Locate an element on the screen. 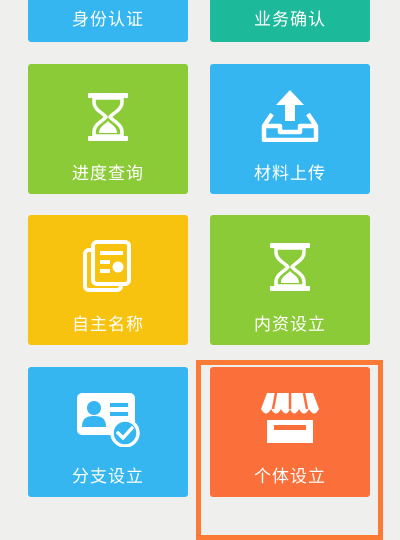 The image size is (400, 540). upload-tray-icon is located at coordinates (290, 115).